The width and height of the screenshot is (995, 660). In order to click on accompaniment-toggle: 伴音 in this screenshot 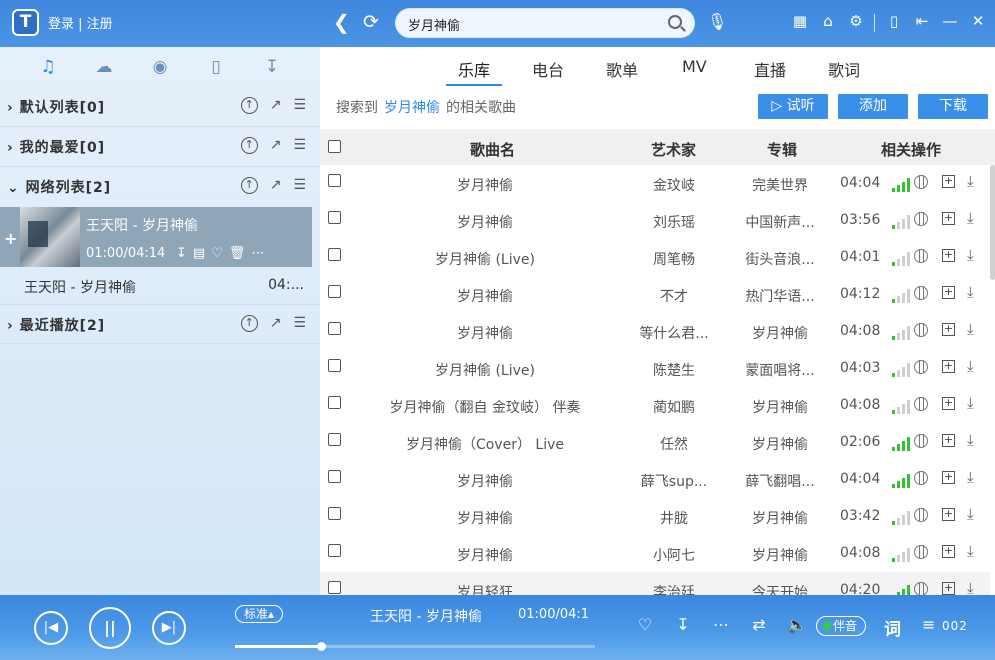, I will do `click(841, 626)`.